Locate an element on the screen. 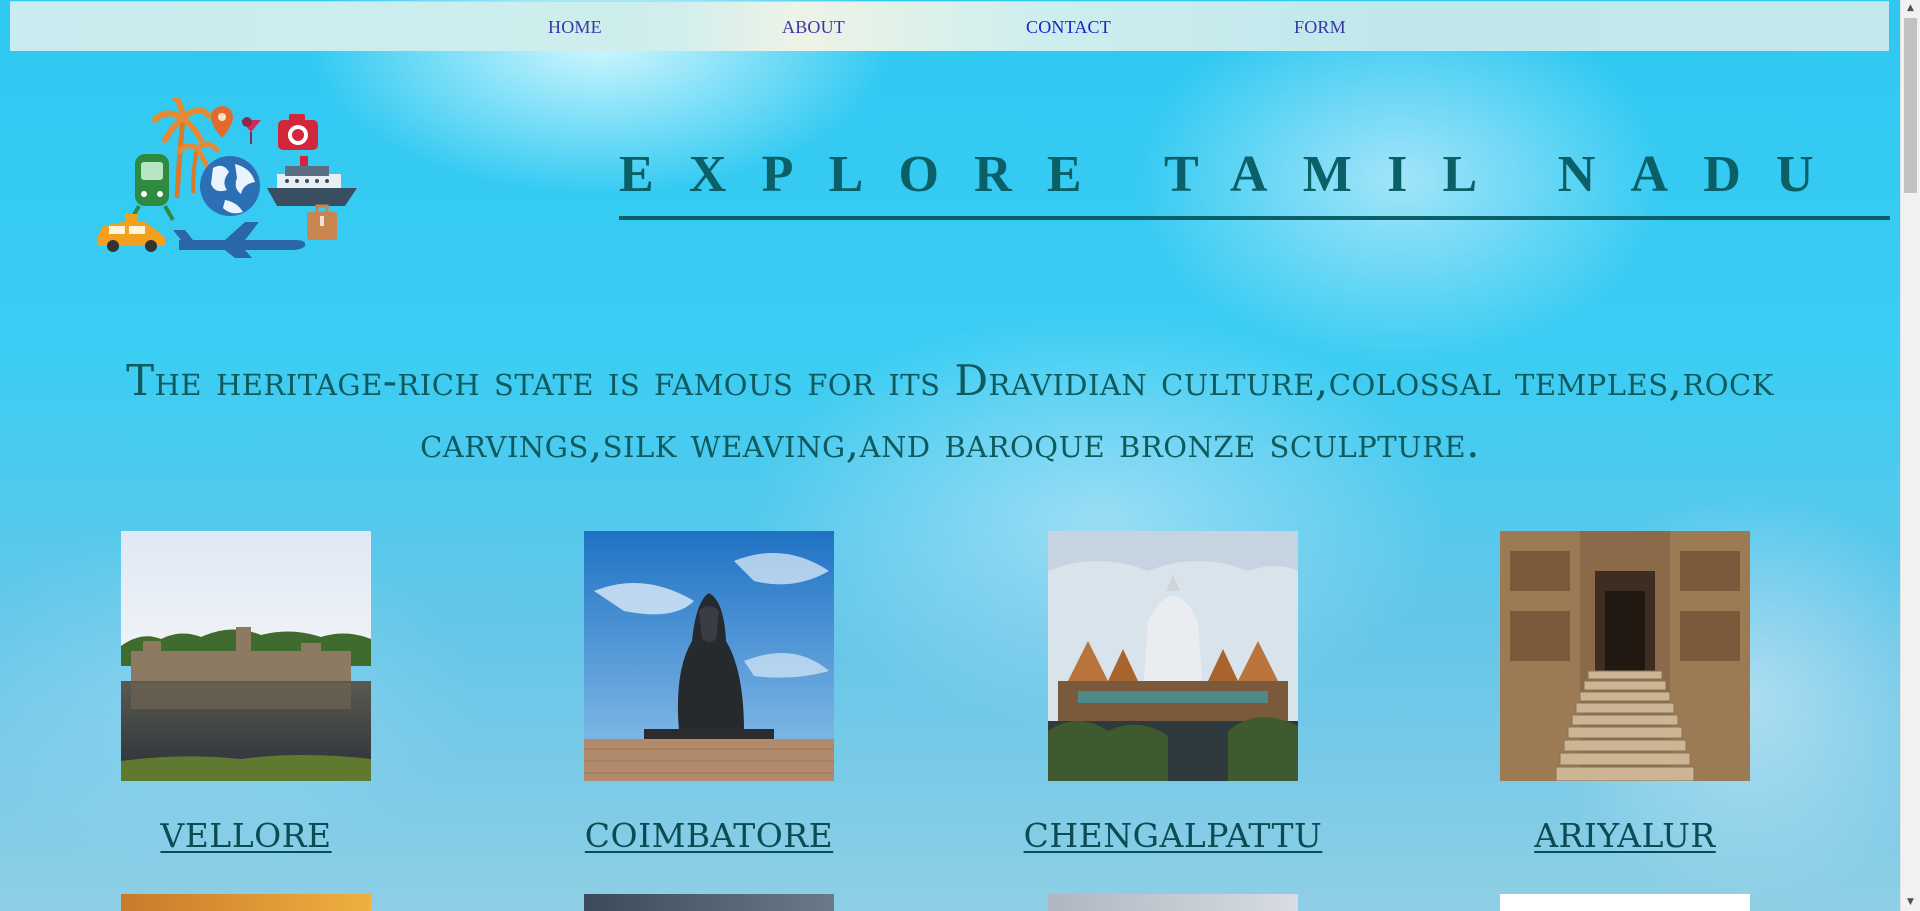 Image resolution: width=1920 pixels, height=911 pixels. title-underline is located at coordinates (1254, 218).